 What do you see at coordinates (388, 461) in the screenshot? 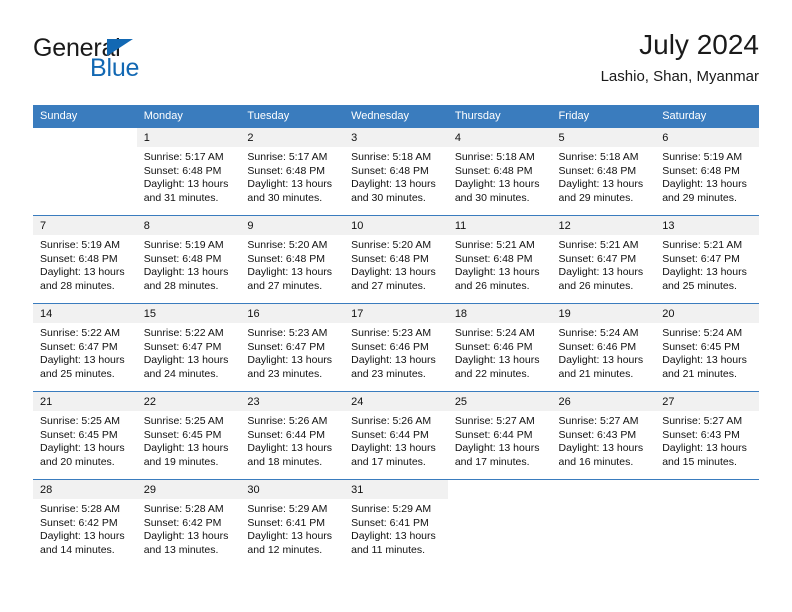
I see `daylight-text-line2: and 17 minutes.` at bounding box center [388, 461].